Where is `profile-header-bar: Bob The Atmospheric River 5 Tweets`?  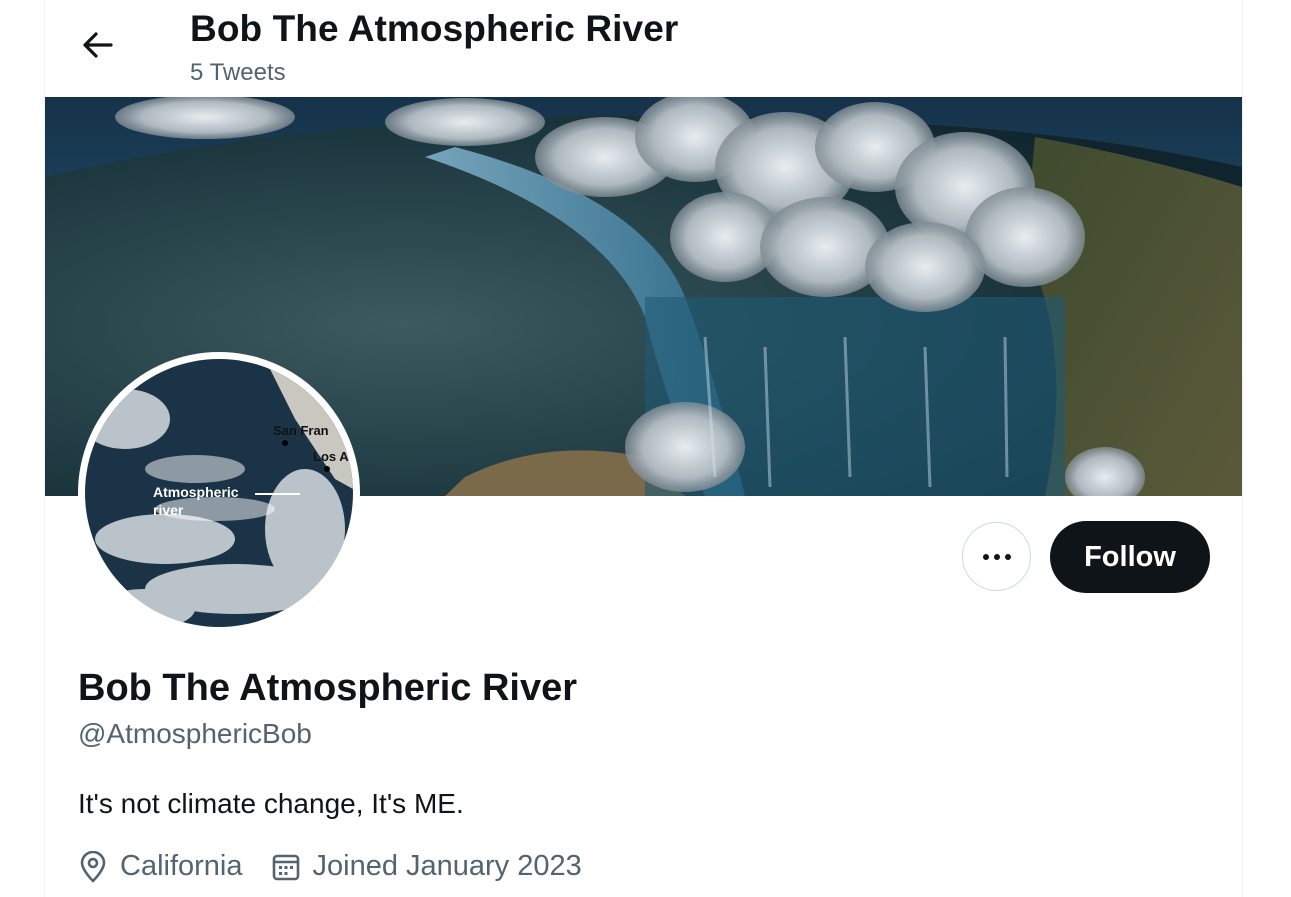 profile-header-bar: Bob The Atmospheric River 5 Tweets is located at coordinates (643, 48).